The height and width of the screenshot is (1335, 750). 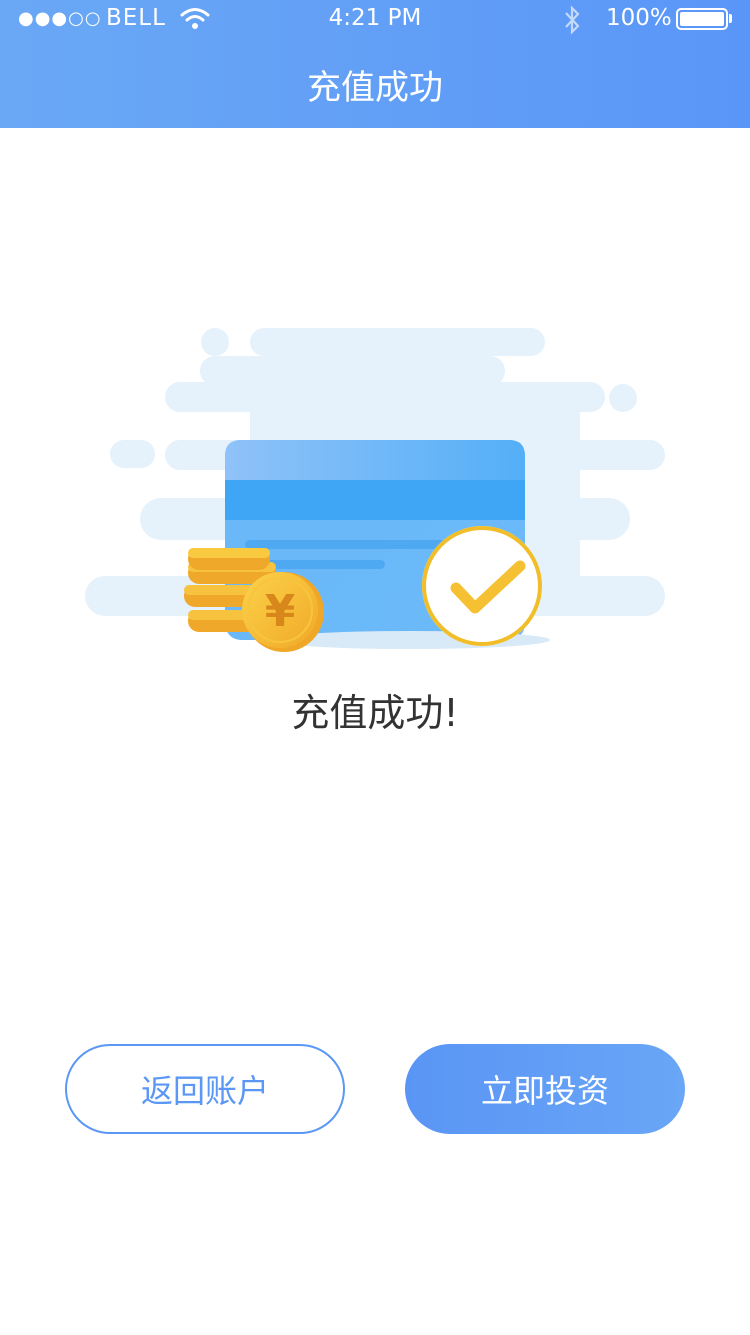 What do you see at coordinates (482, 586) in the screenshot?
I see `check-icon` at bounding box center [482, 586].